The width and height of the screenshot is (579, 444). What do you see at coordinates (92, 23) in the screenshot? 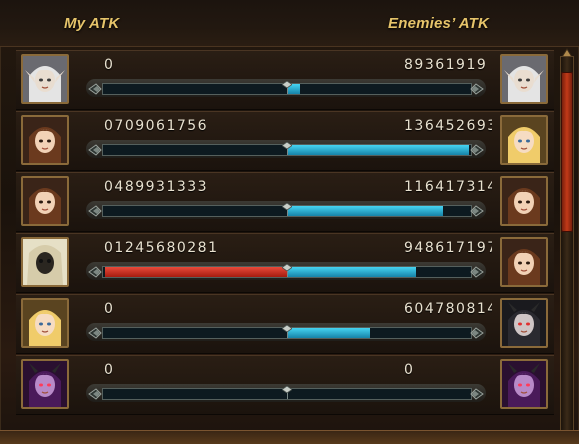
I see `my-atk-heading: My ATK` at bounding box center [92, 23].